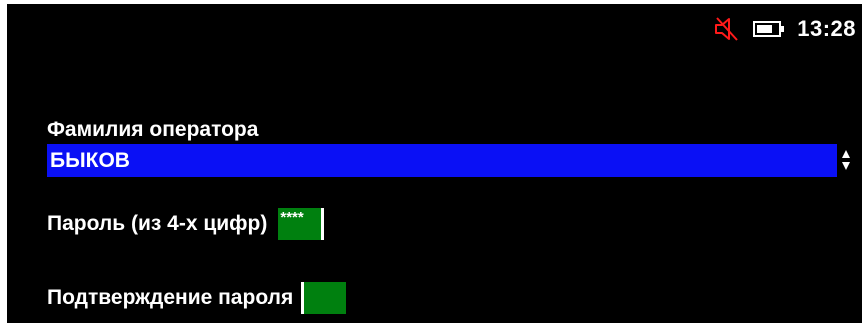 The image size is (867, 323). I want to click on operator-select: БЫКОВ, so click(442, 160).